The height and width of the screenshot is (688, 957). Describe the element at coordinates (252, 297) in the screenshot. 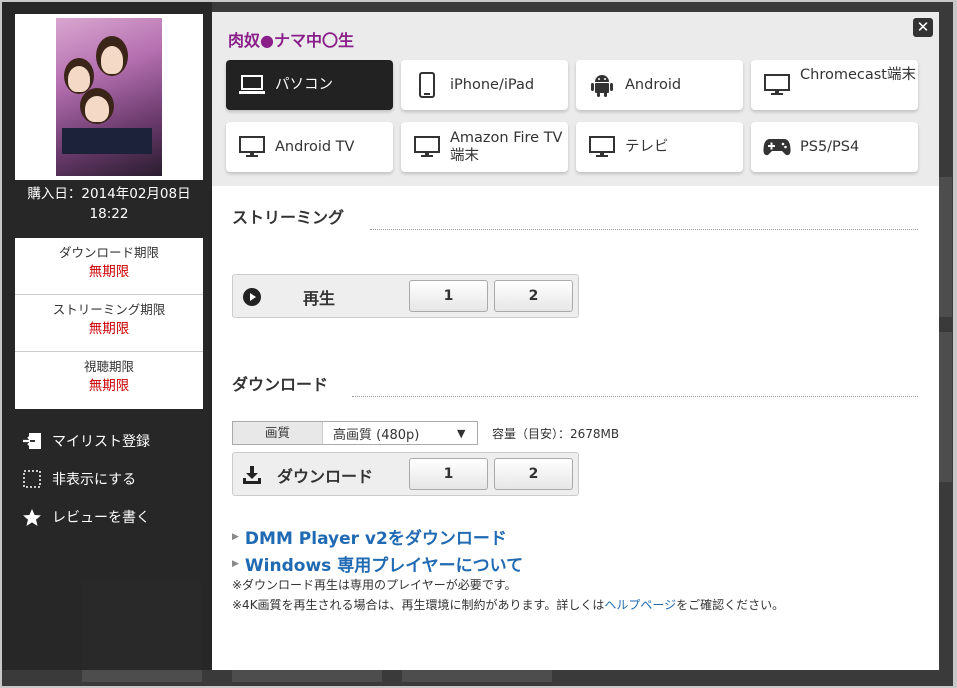

I see `play-icon` at that location.